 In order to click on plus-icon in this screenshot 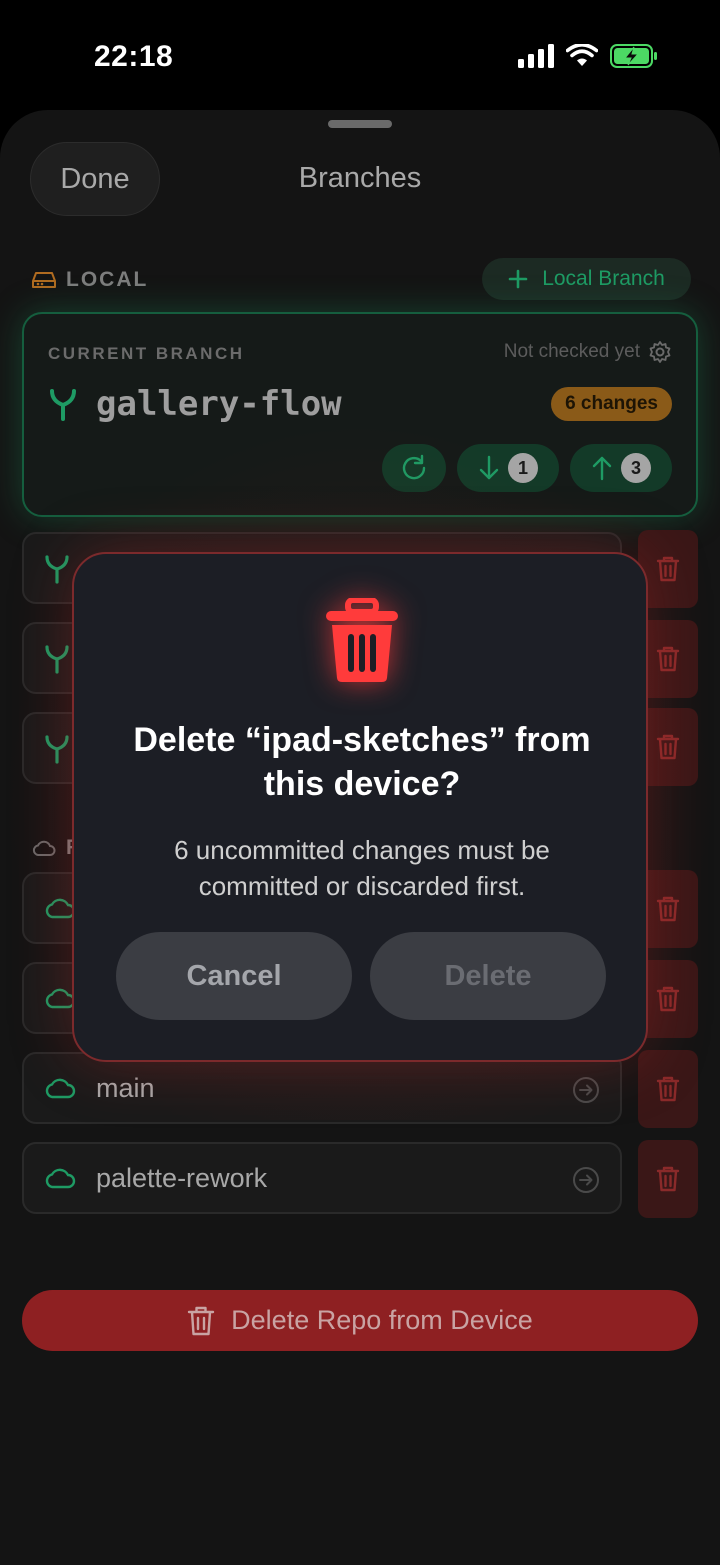, I will do `click(518, 279)`.